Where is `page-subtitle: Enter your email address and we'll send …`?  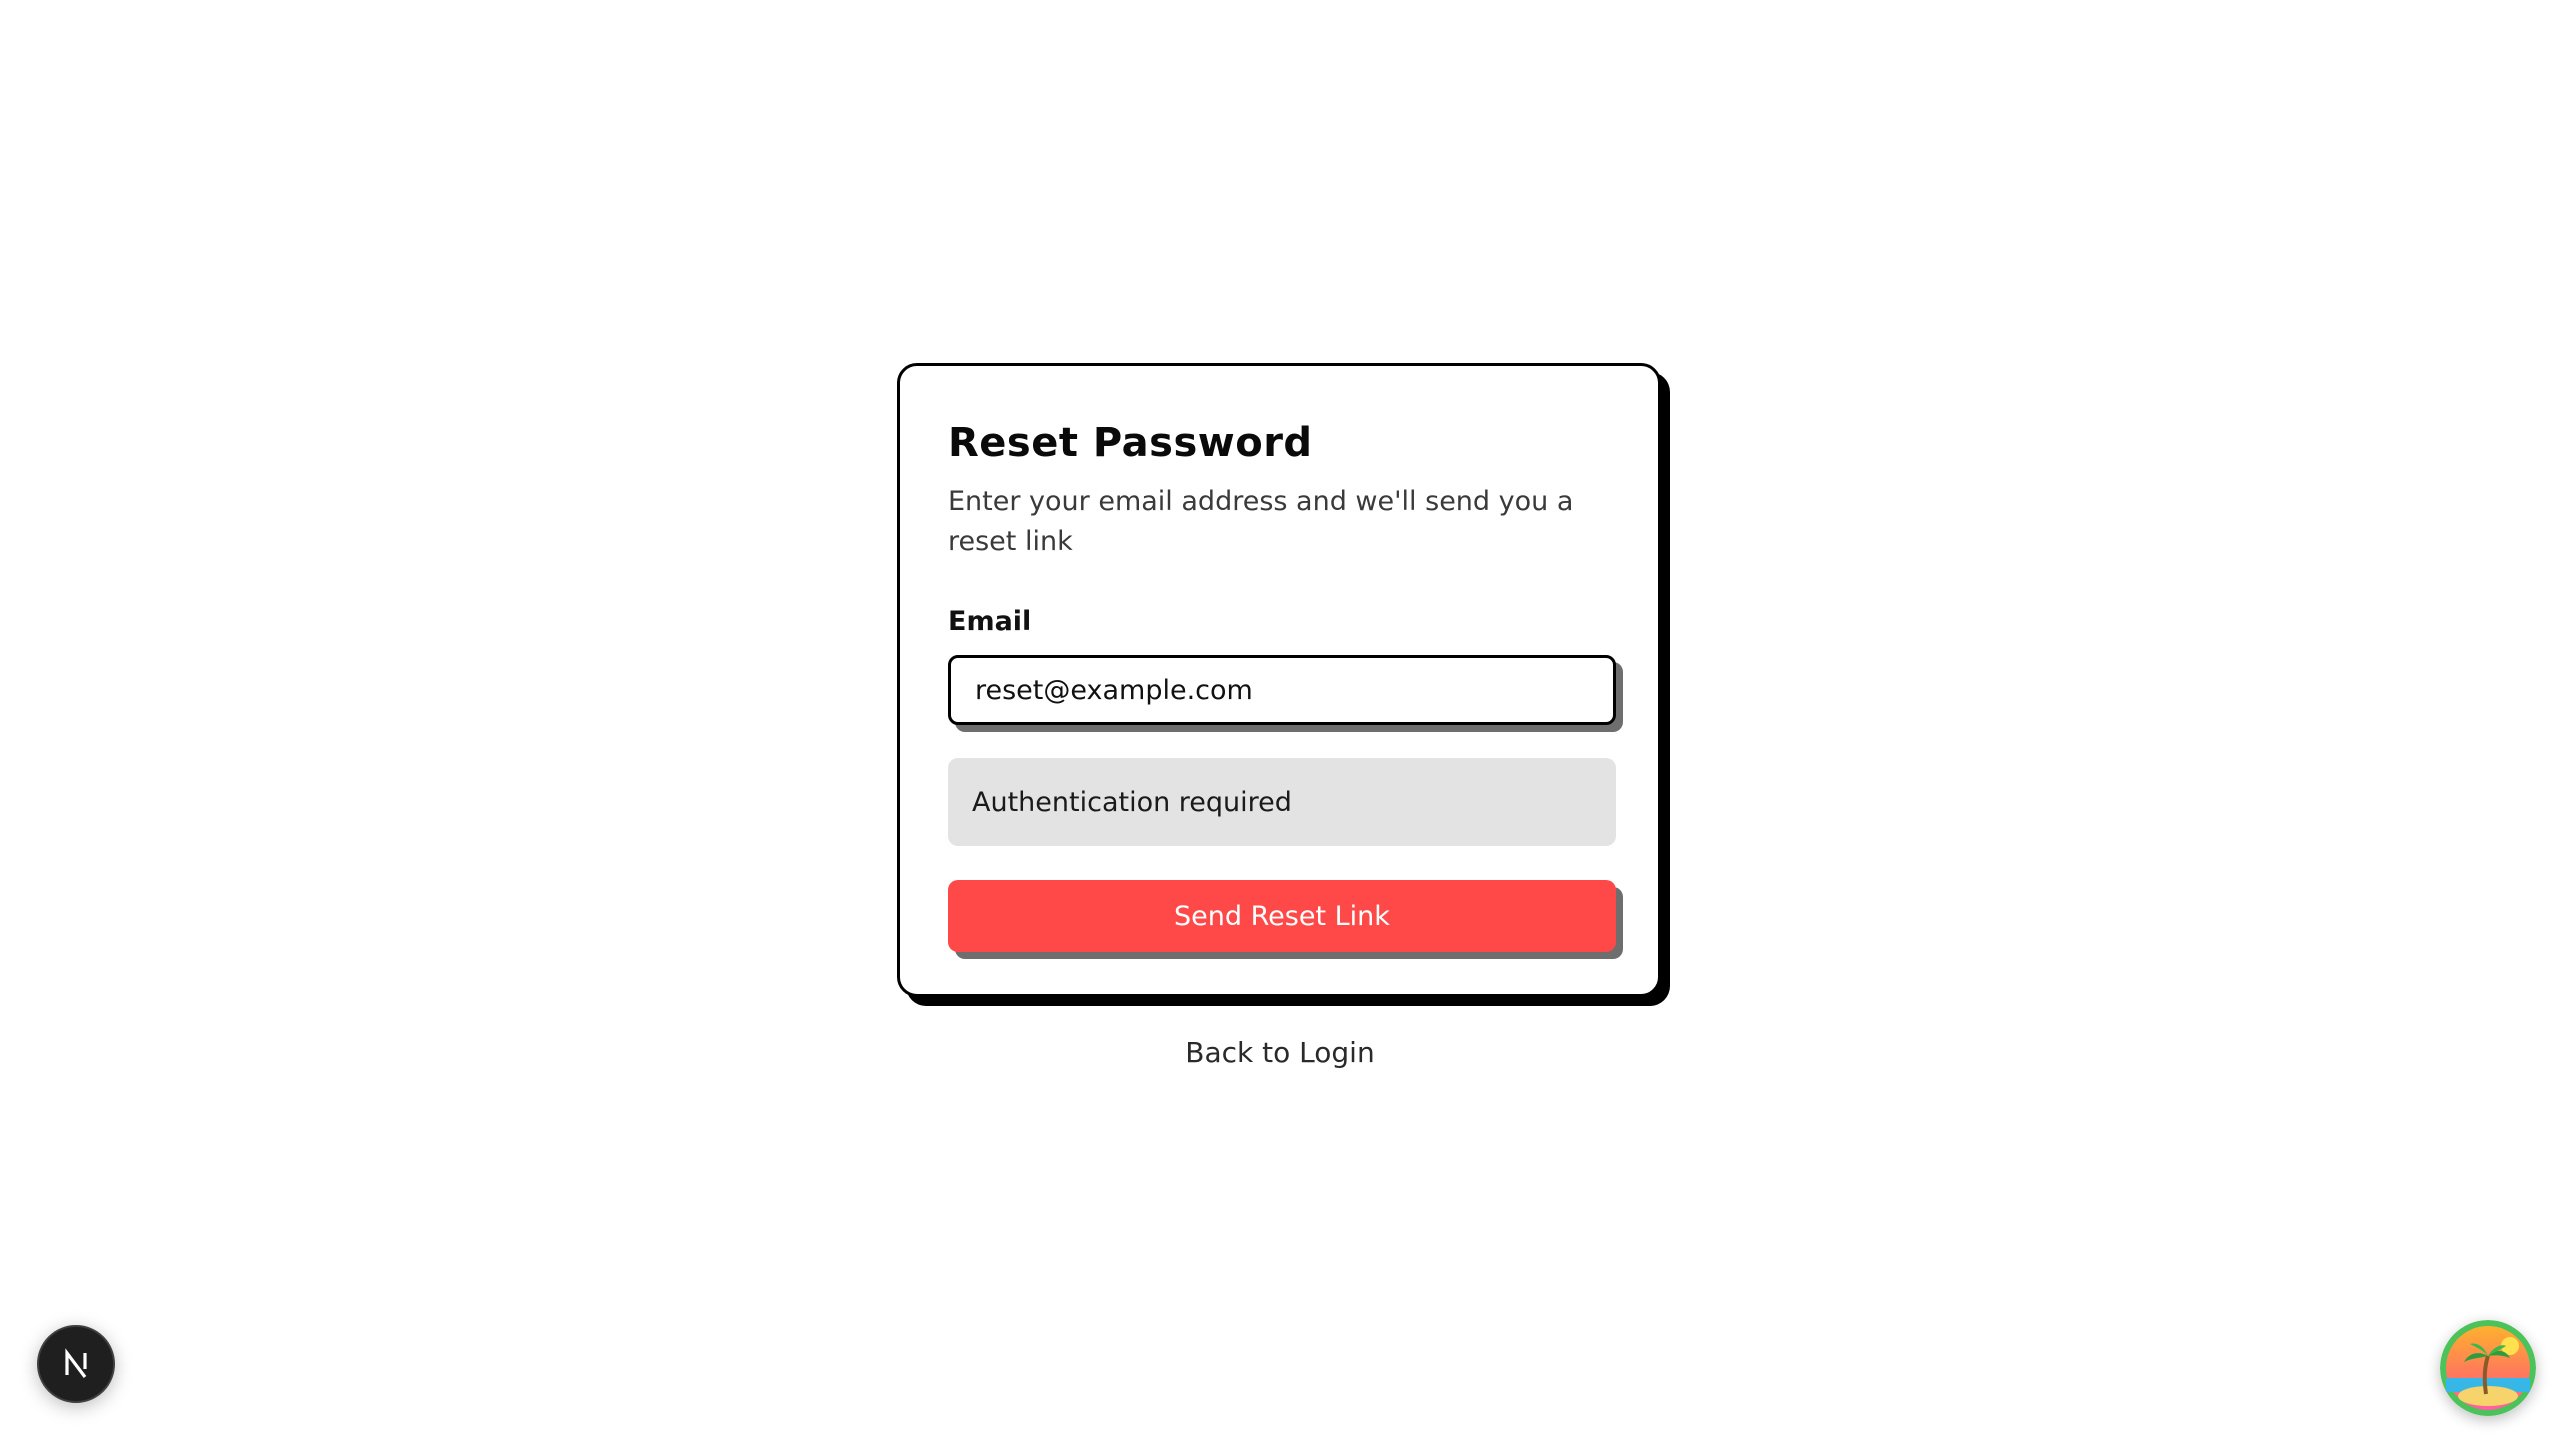 page-subtitle: Enter your email address and we'll send … is located at coordinates (1261, 521).